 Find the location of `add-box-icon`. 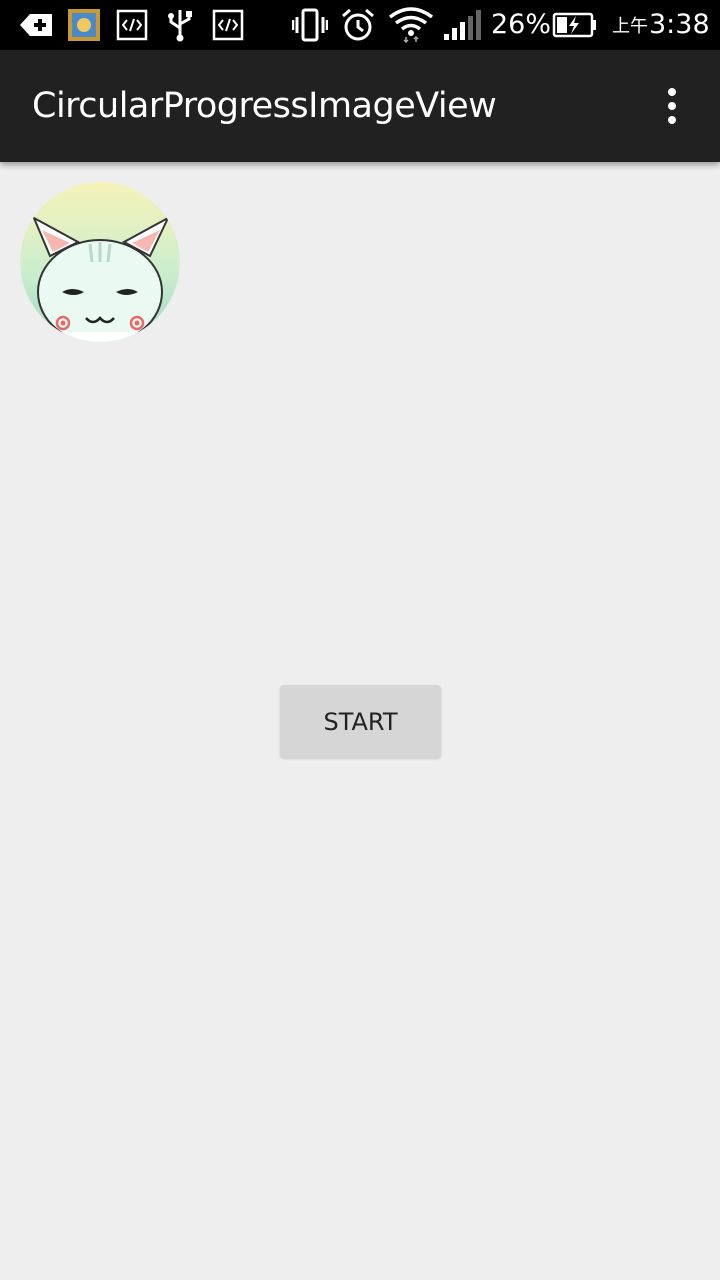

add-box-icon is located at coordinates (36, 25).